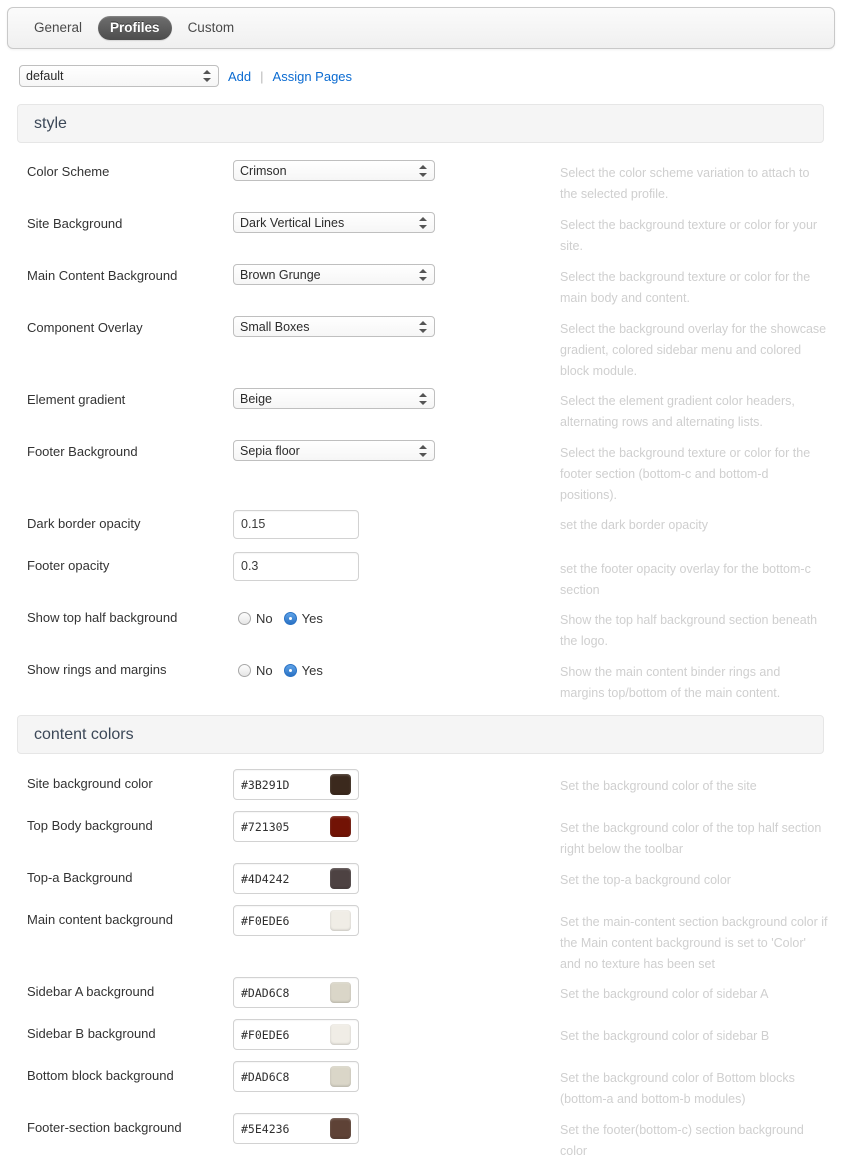 The image size is (845, 1163). I want to click on top-body-background-field: #721305, so click(296, 826).